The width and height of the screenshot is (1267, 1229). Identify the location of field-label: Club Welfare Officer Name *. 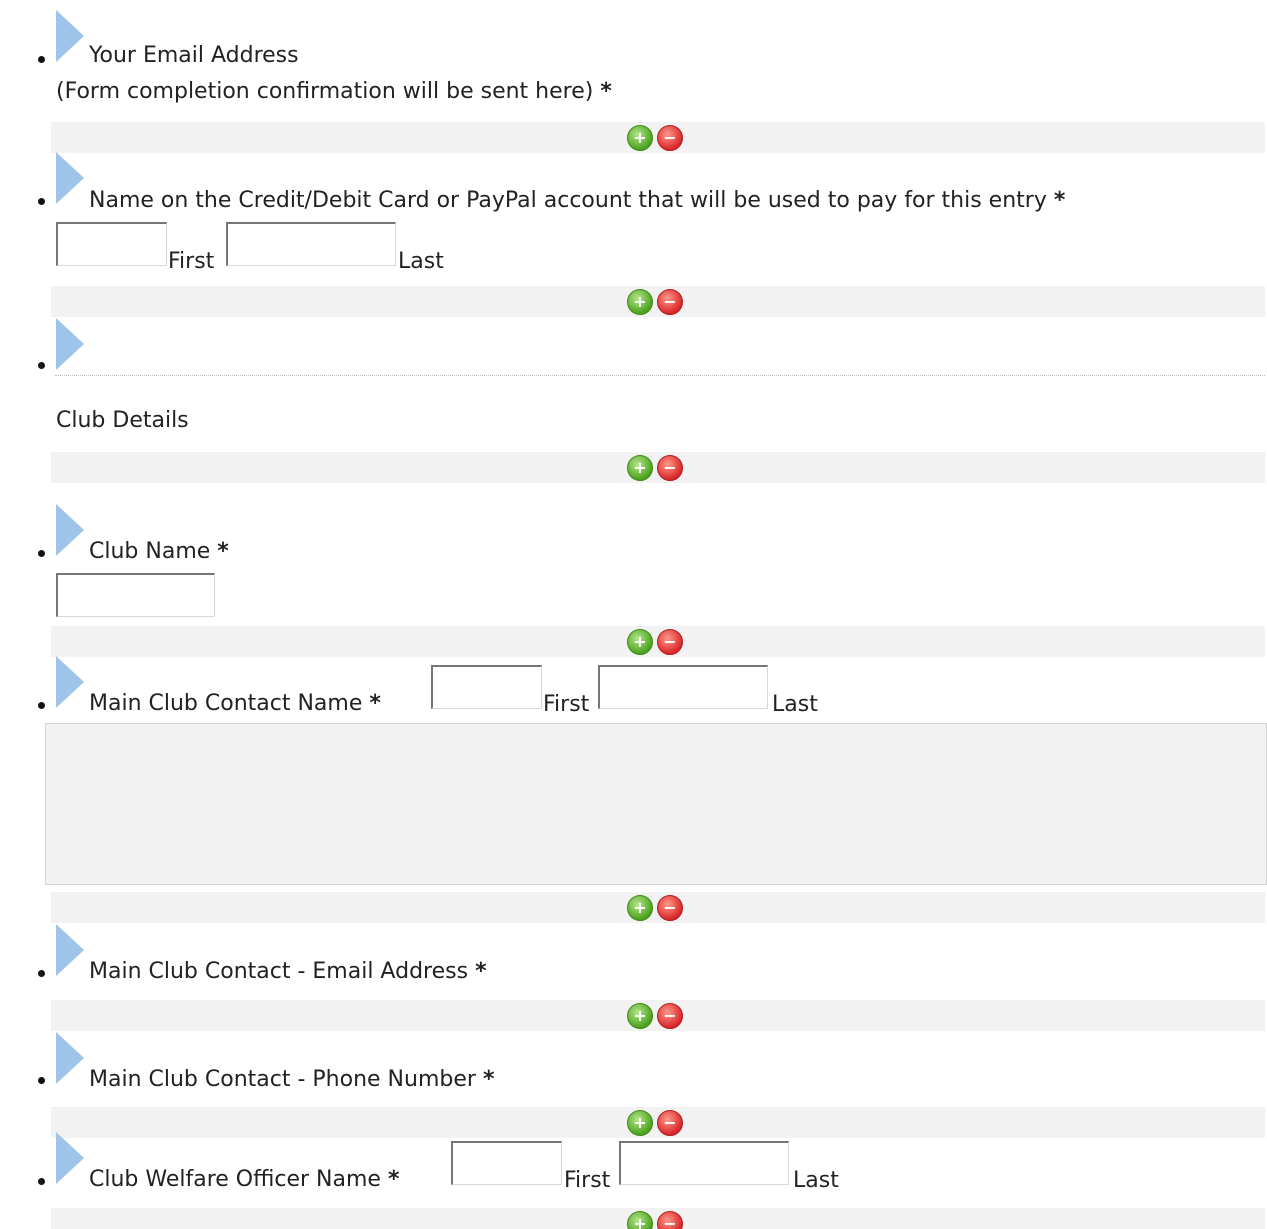
(244, 1179).